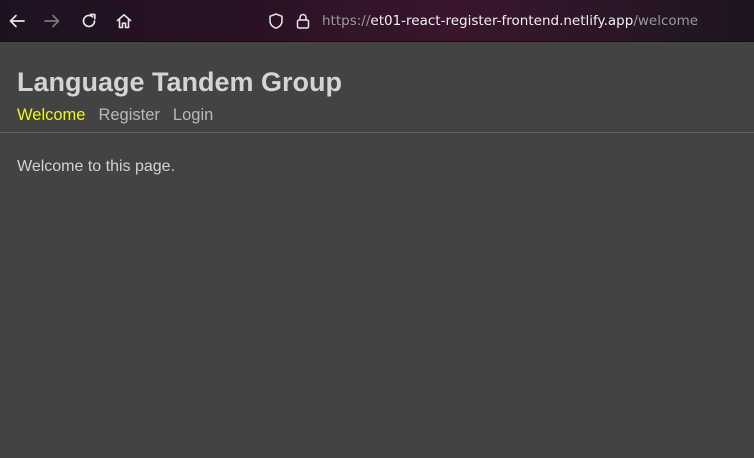 The width and height of the screenshot is (754, 458). Describe the element at coordinates (96, 166) in the screenshot. I see `welcome-message: Welcome to this page.` at that location.